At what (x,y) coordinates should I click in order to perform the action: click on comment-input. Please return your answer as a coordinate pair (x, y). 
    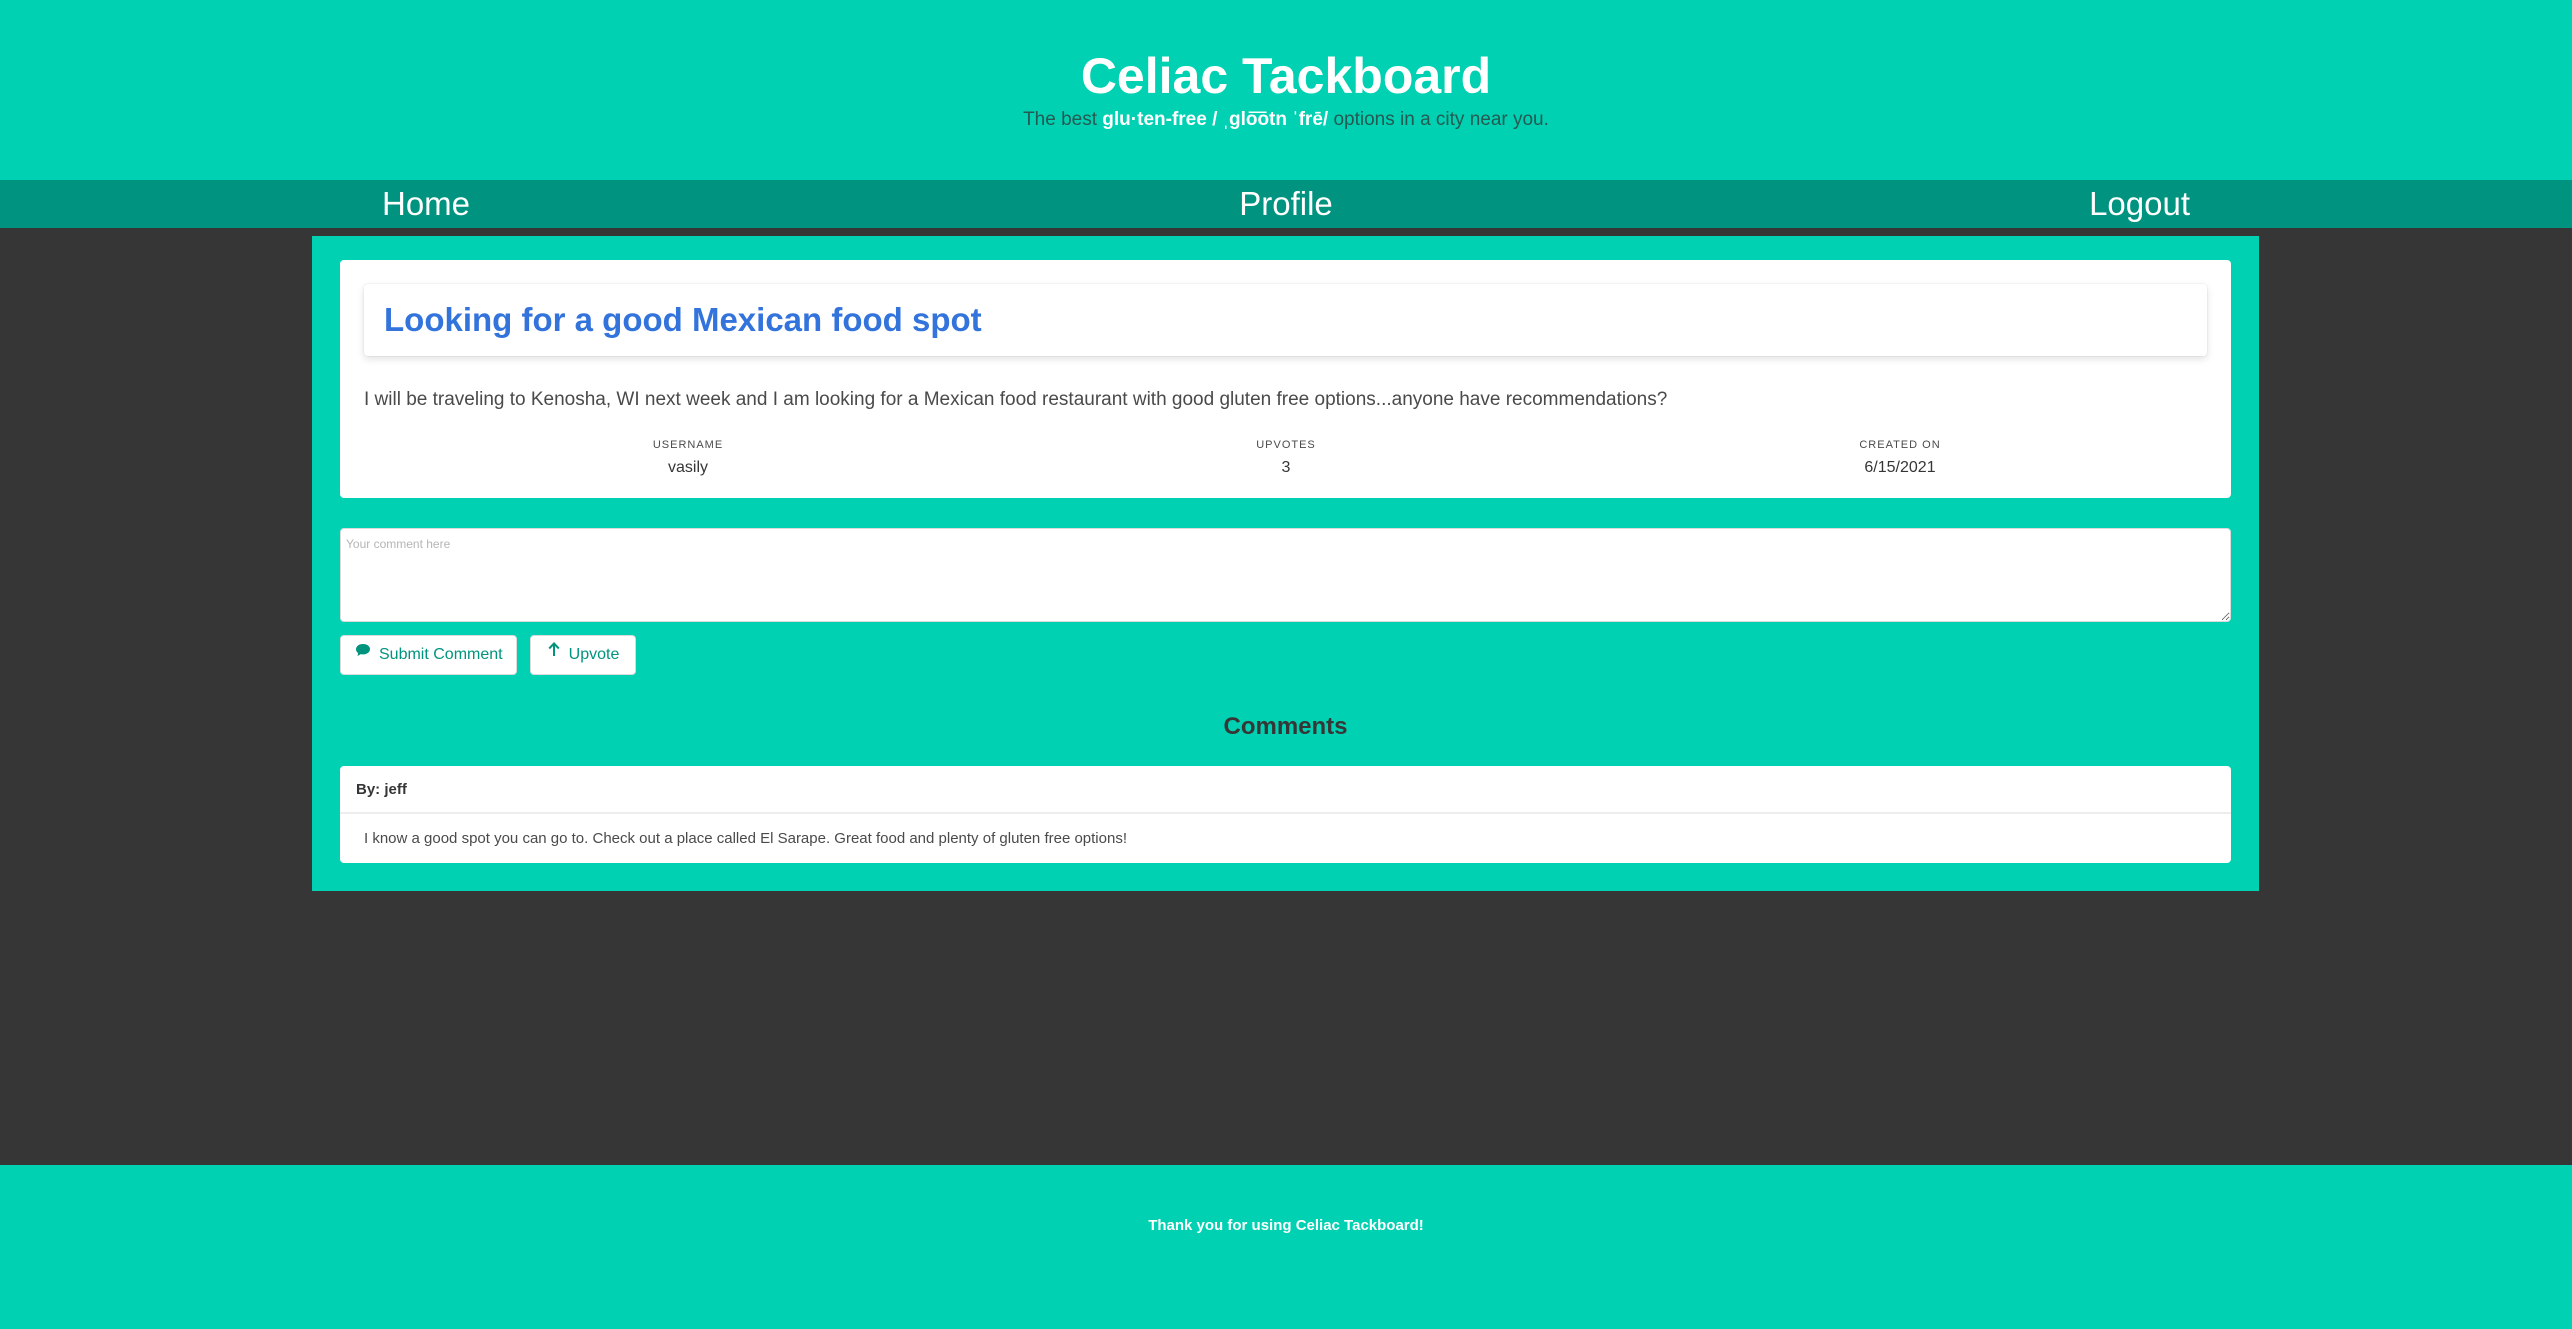
    Looking at the image, I should click on (1285, 575).